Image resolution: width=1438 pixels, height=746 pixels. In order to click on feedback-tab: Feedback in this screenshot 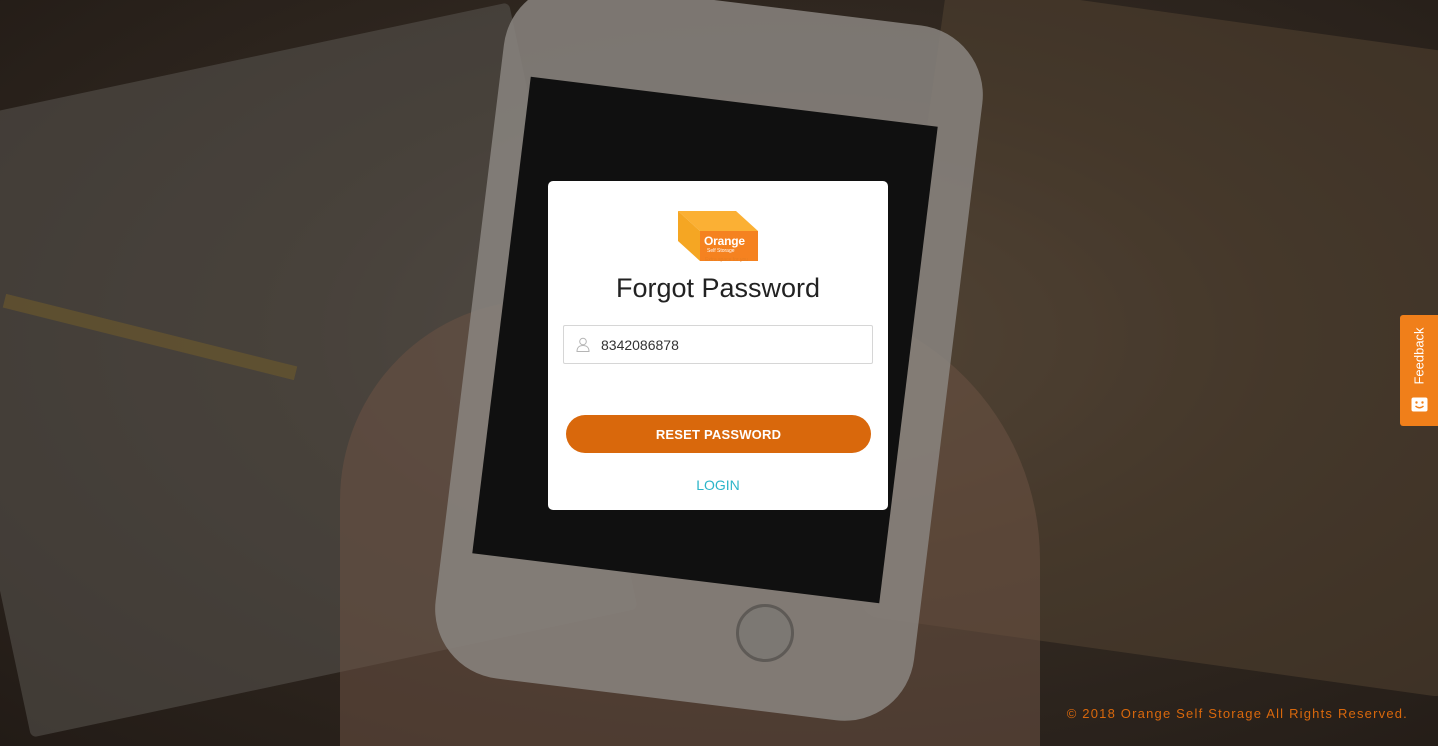, I will do `click(1419, 370)`.